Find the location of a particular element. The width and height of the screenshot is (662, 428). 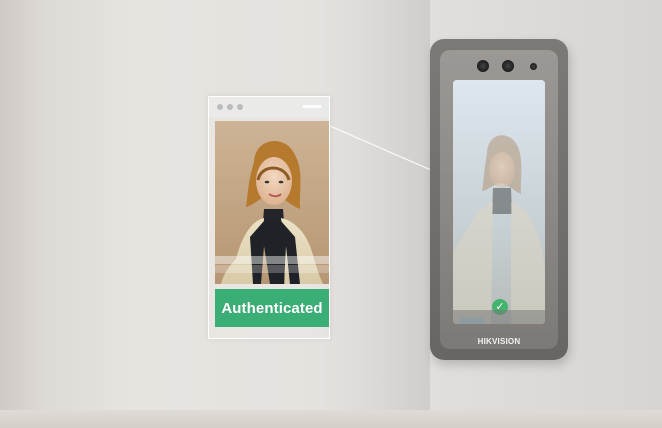

device-bezel: ✓ HIKVISION is located at coordinates (499, 199).